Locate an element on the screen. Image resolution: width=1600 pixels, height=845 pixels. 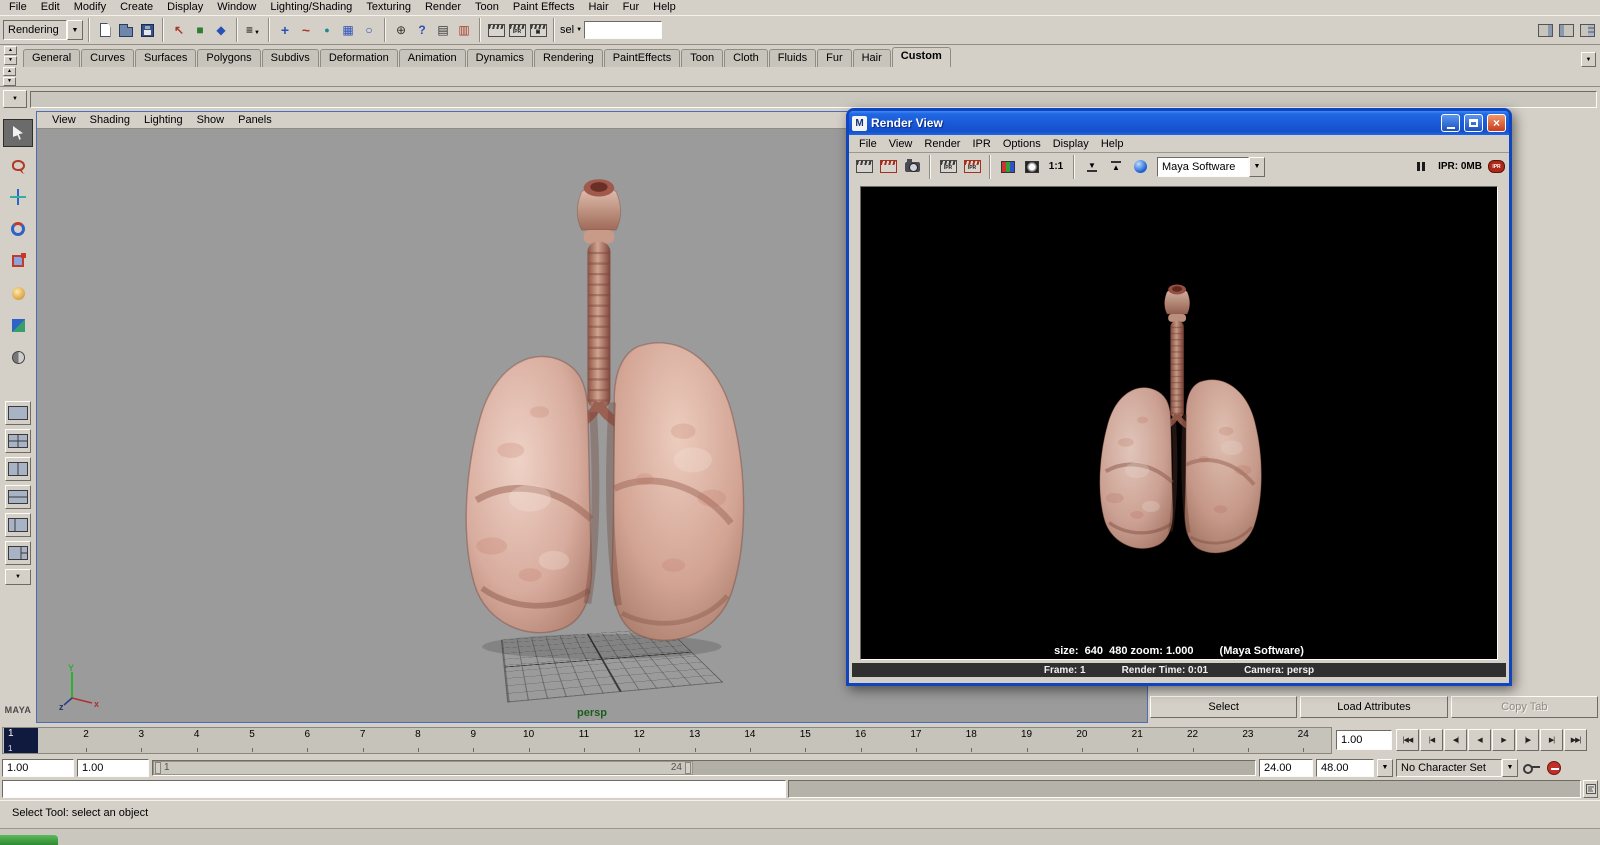
time-slider-frame: 5 is located at coordinates (251, 740).